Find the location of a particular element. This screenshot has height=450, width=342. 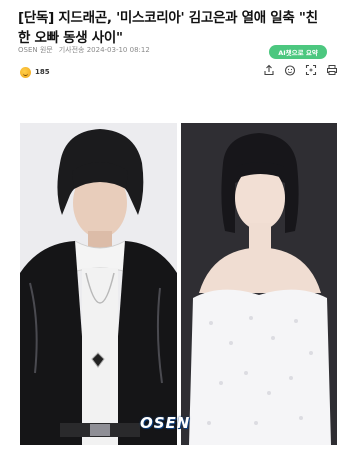

article-toolbar is located at coordinates (300, 70).